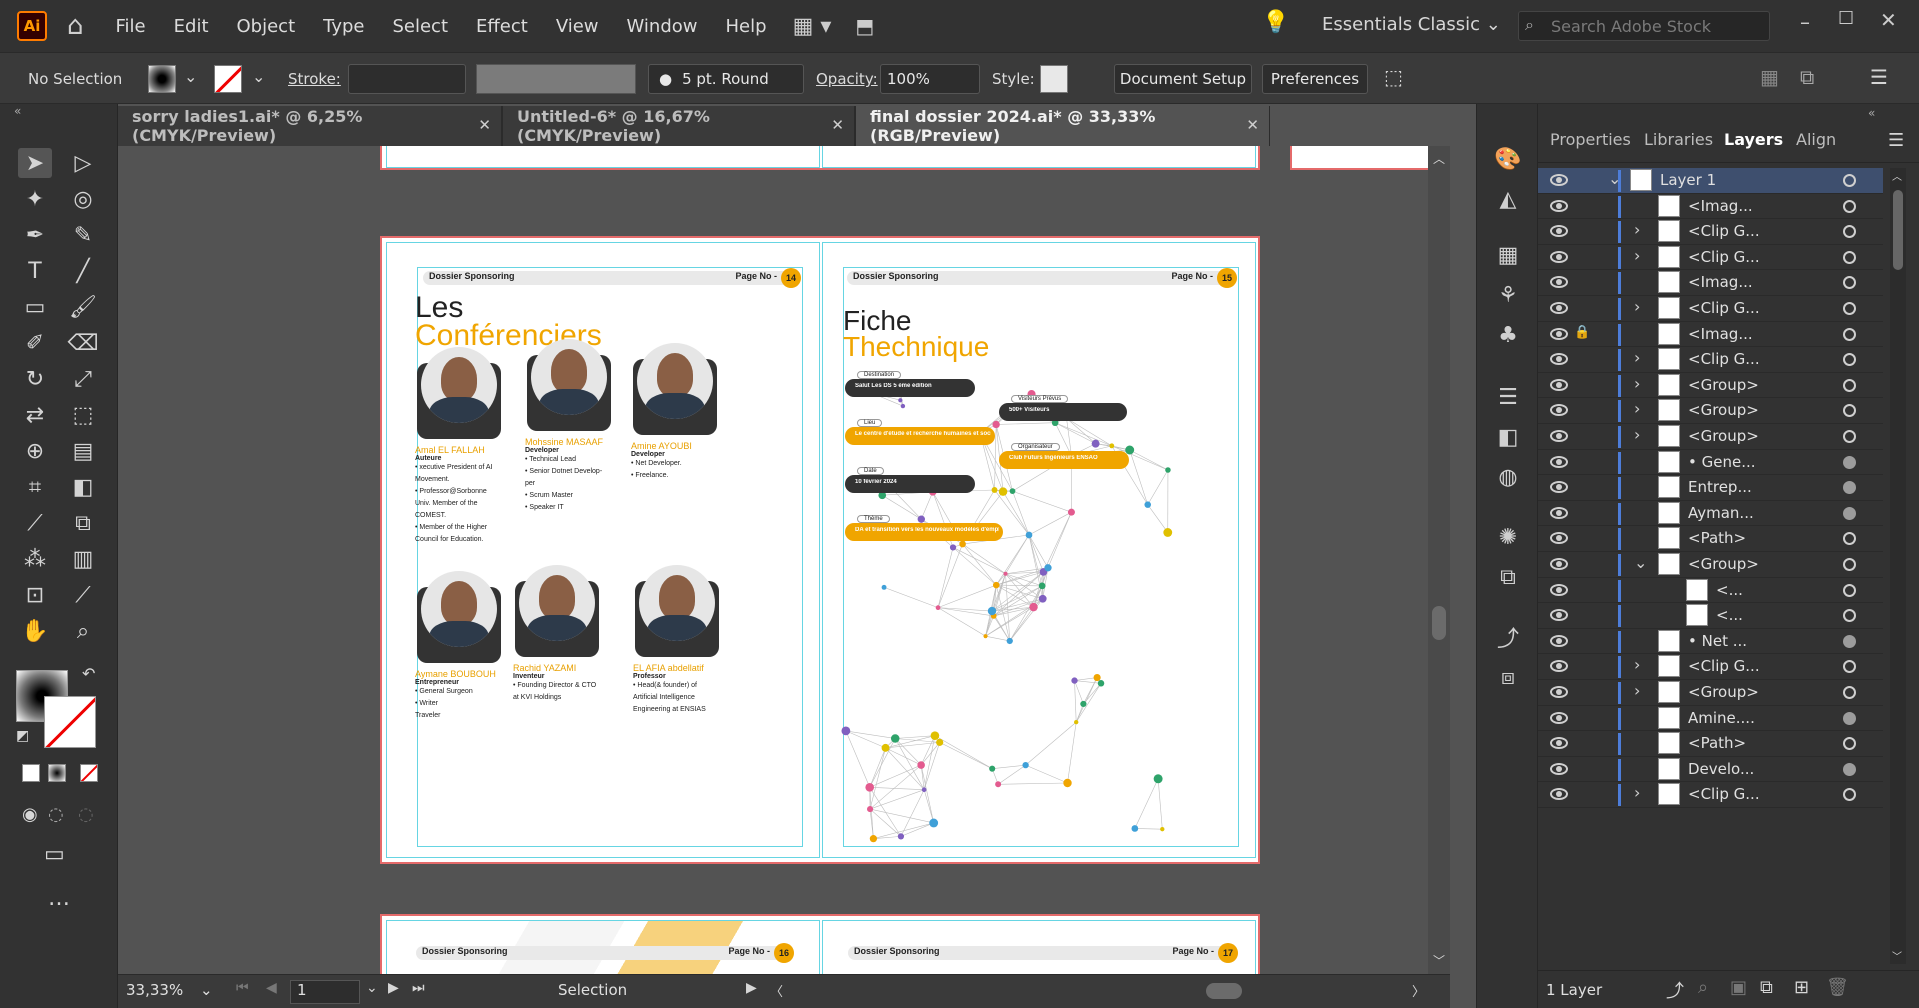 This screenshot has height=1008, width=1919. Describe the element at coordinates (407, 79) in the screenshot. I see `stroke-weight-stepper` at that location.